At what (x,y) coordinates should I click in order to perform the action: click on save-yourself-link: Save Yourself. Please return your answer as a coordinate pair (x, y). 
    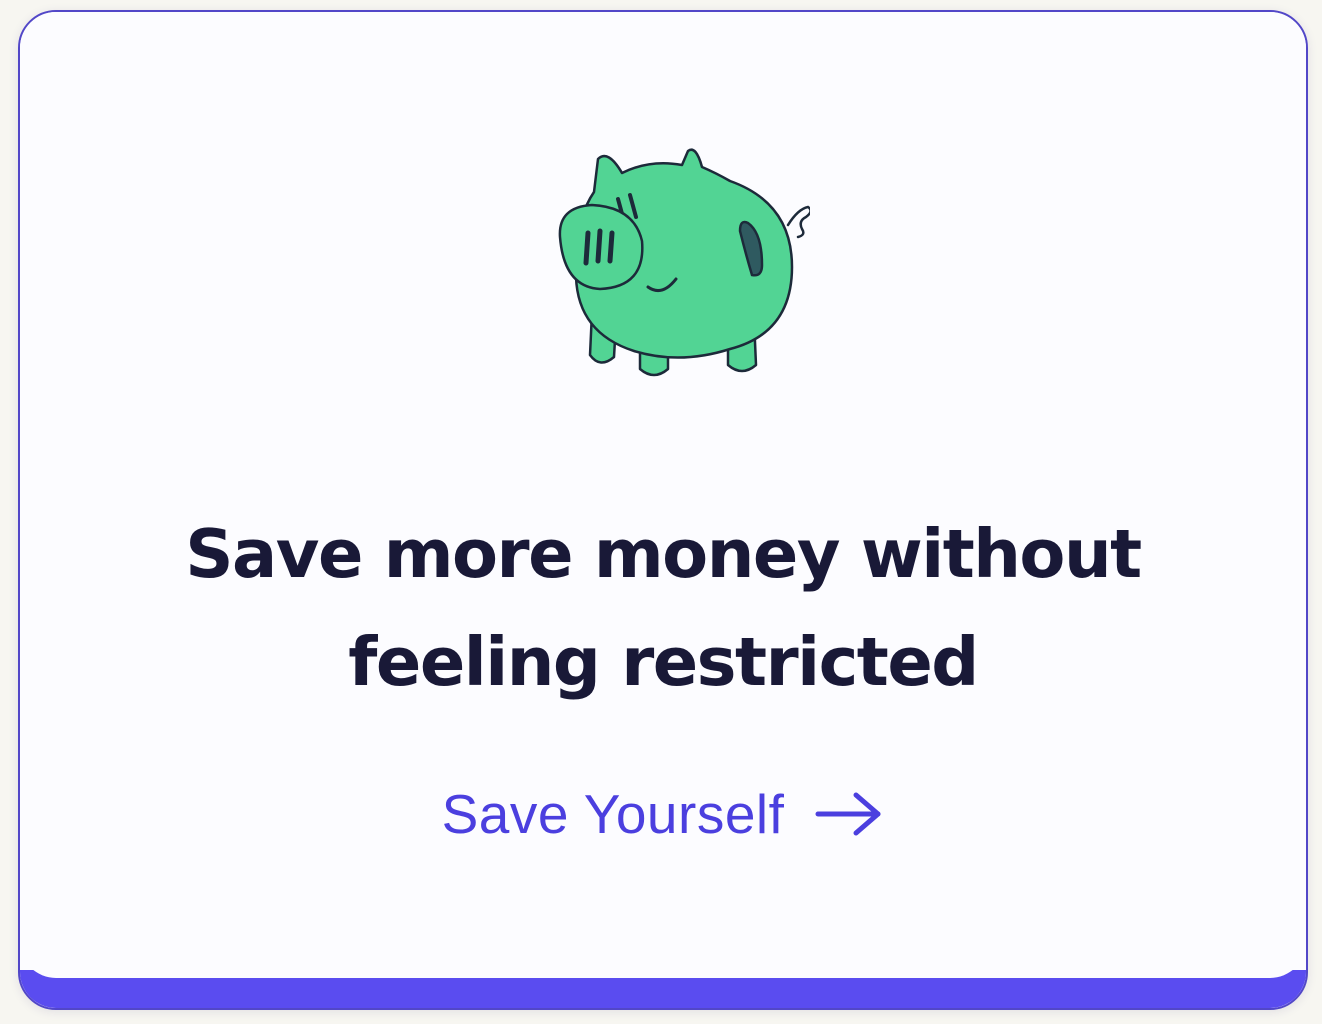
    Looking at the image, I should click on (663, 814).